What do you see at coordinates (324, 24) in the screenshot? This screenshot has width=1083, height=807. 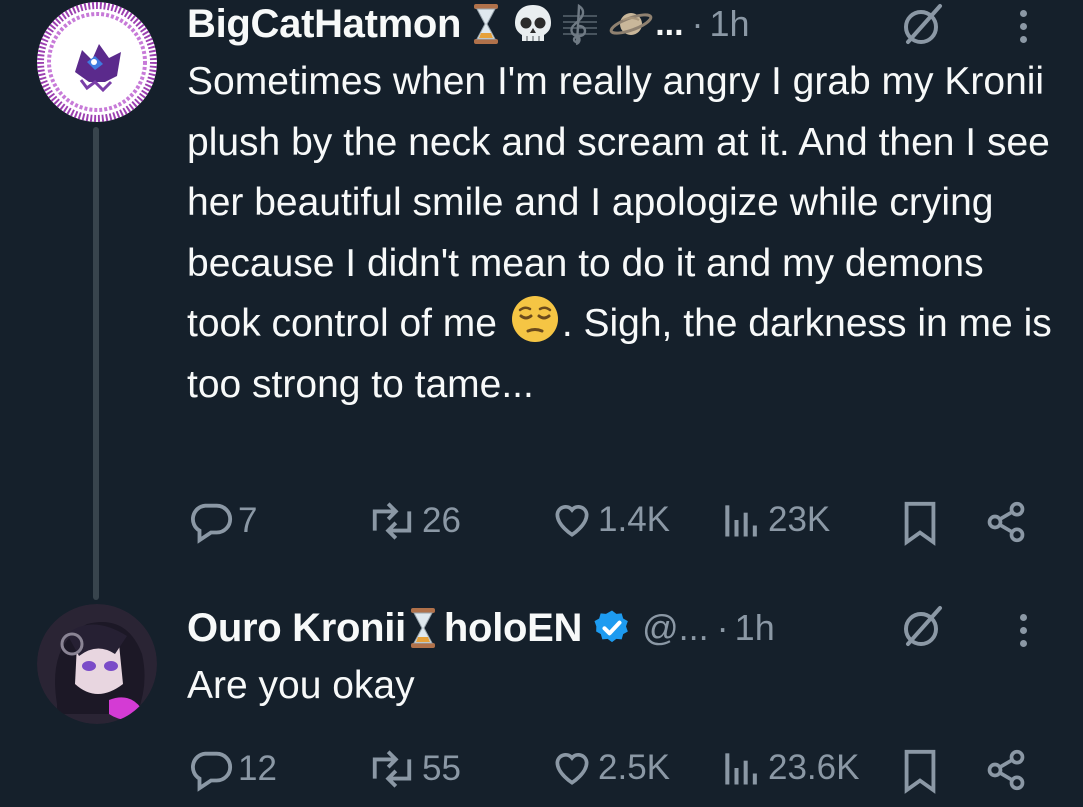 I see `display-name: BigCatHatmon` at bounding box center [324, 24].